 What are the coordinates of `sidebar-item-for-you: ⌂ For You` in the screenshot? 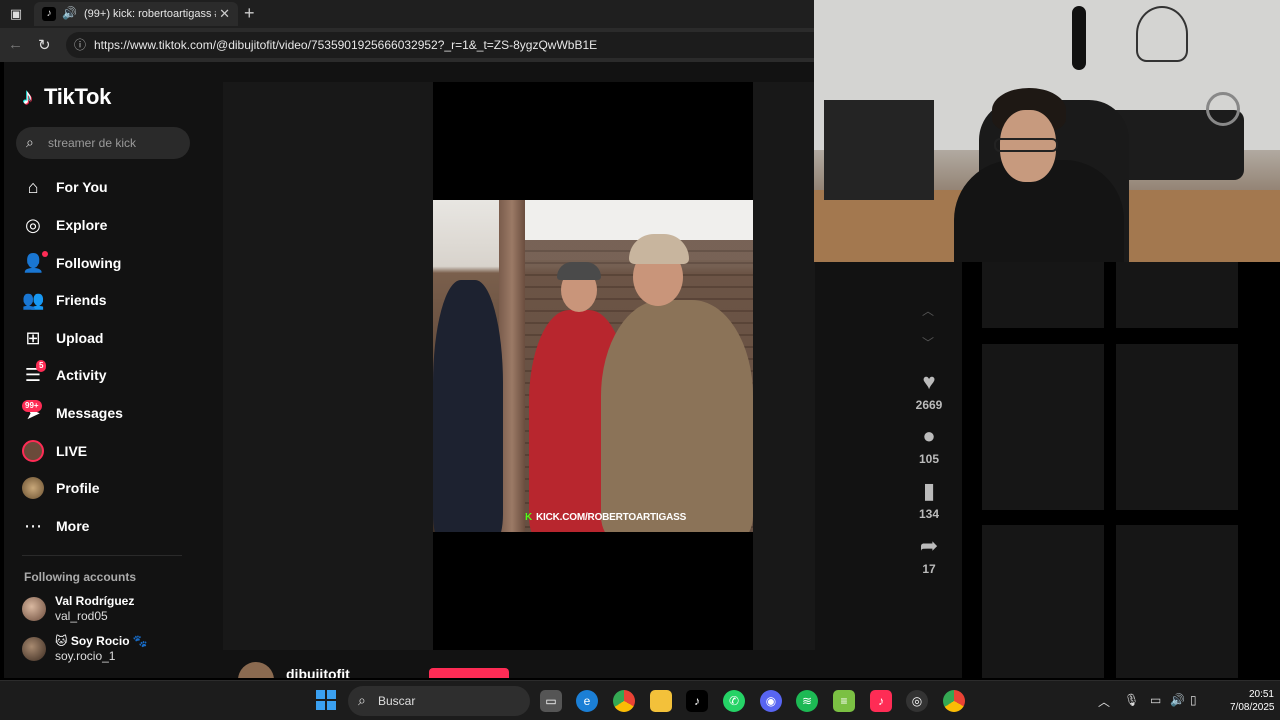 It's located at (105, 187).